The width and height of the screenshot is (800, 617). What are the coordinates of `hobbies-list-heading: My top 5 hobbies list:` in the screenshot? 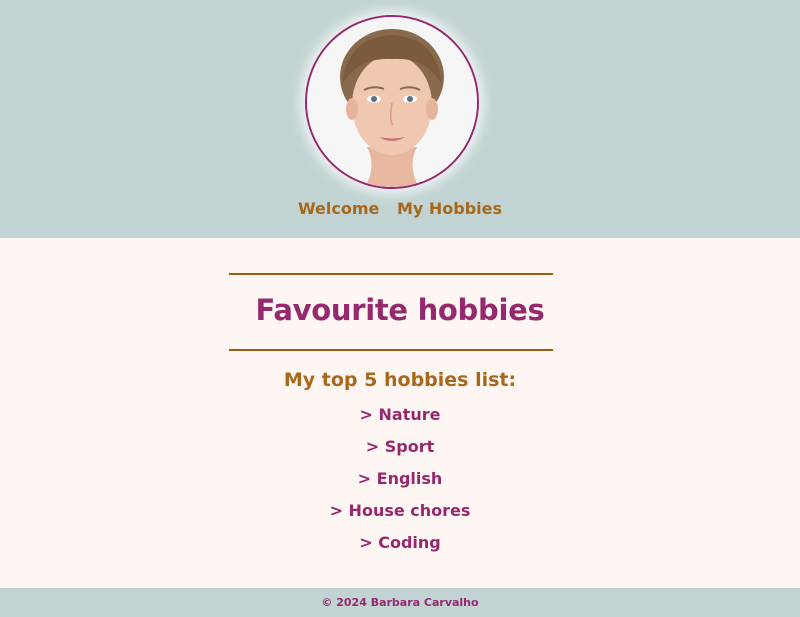 It's located at (400, 380).